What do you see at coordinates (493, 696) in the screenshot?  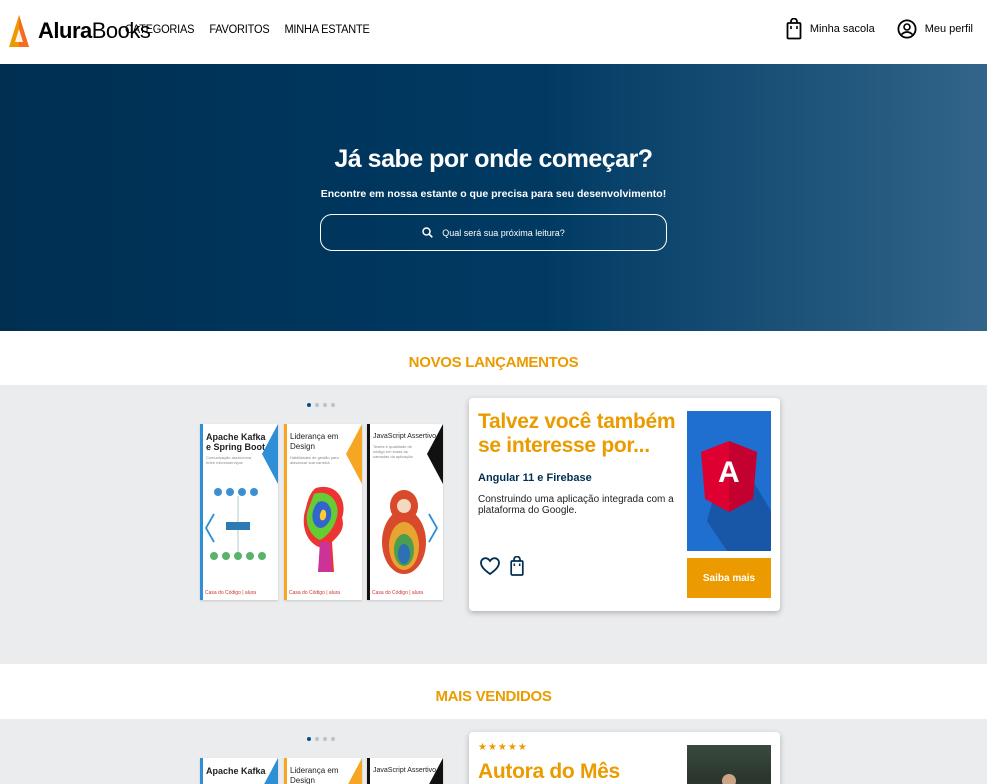 I see `section-title-mais-vendidos: MAIS VENDIDOS` at bounding box center [493, 696].